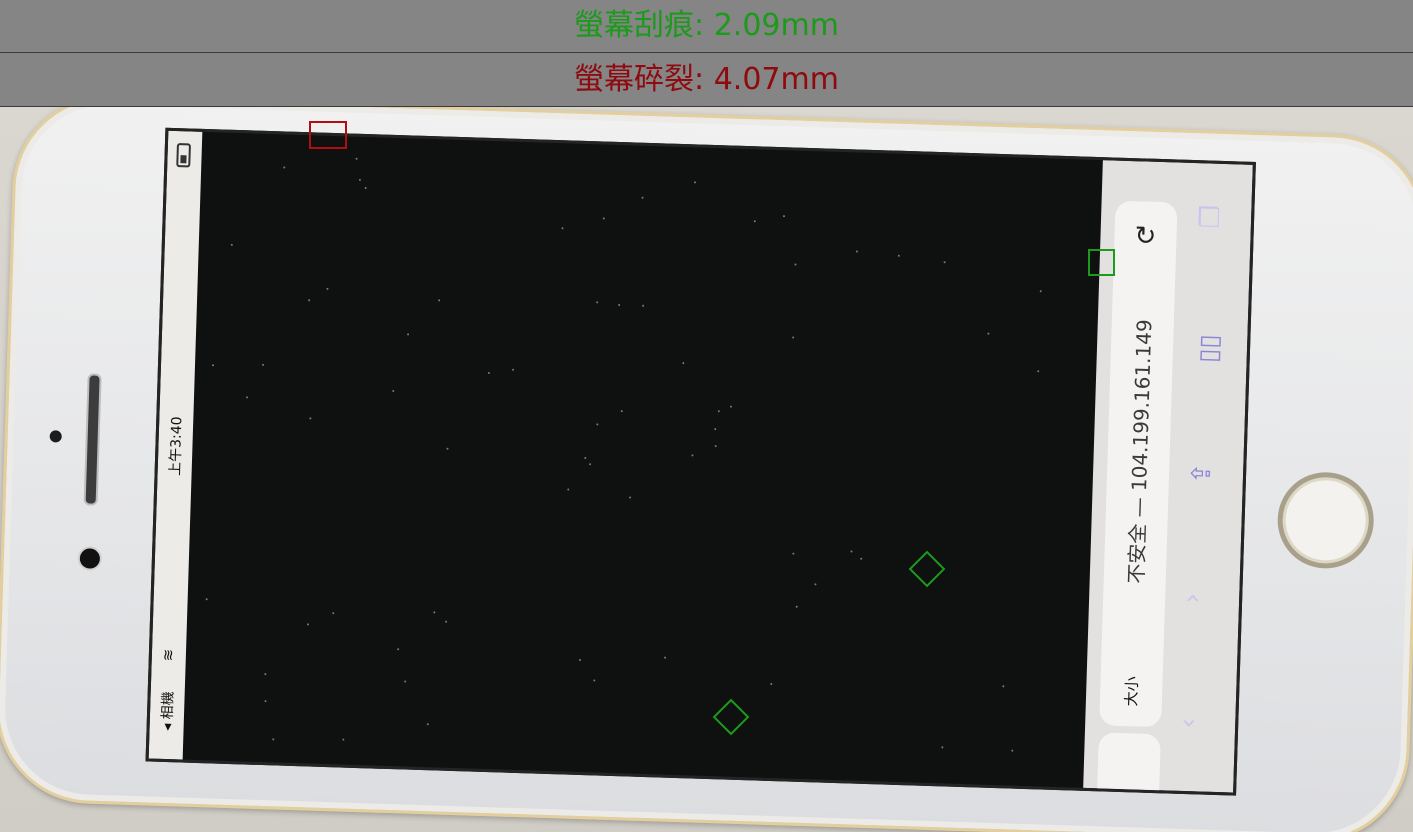 Image resolution: width=1413 pixels, height=832 pixels. Describe the element at coordinates (1129, 763) in the screenshot. I see `tab-pill` at that location.